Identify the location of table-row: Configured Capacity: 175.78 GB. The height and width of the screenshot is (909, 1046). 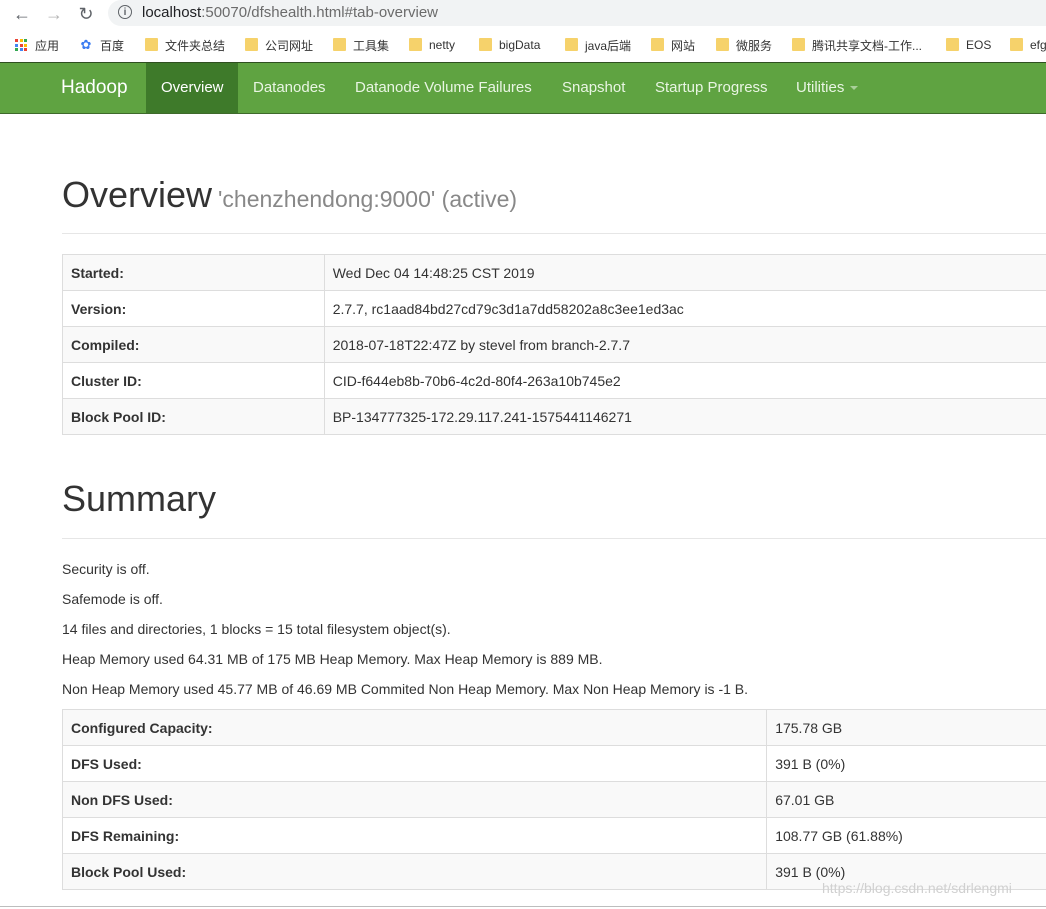
(553, 727).